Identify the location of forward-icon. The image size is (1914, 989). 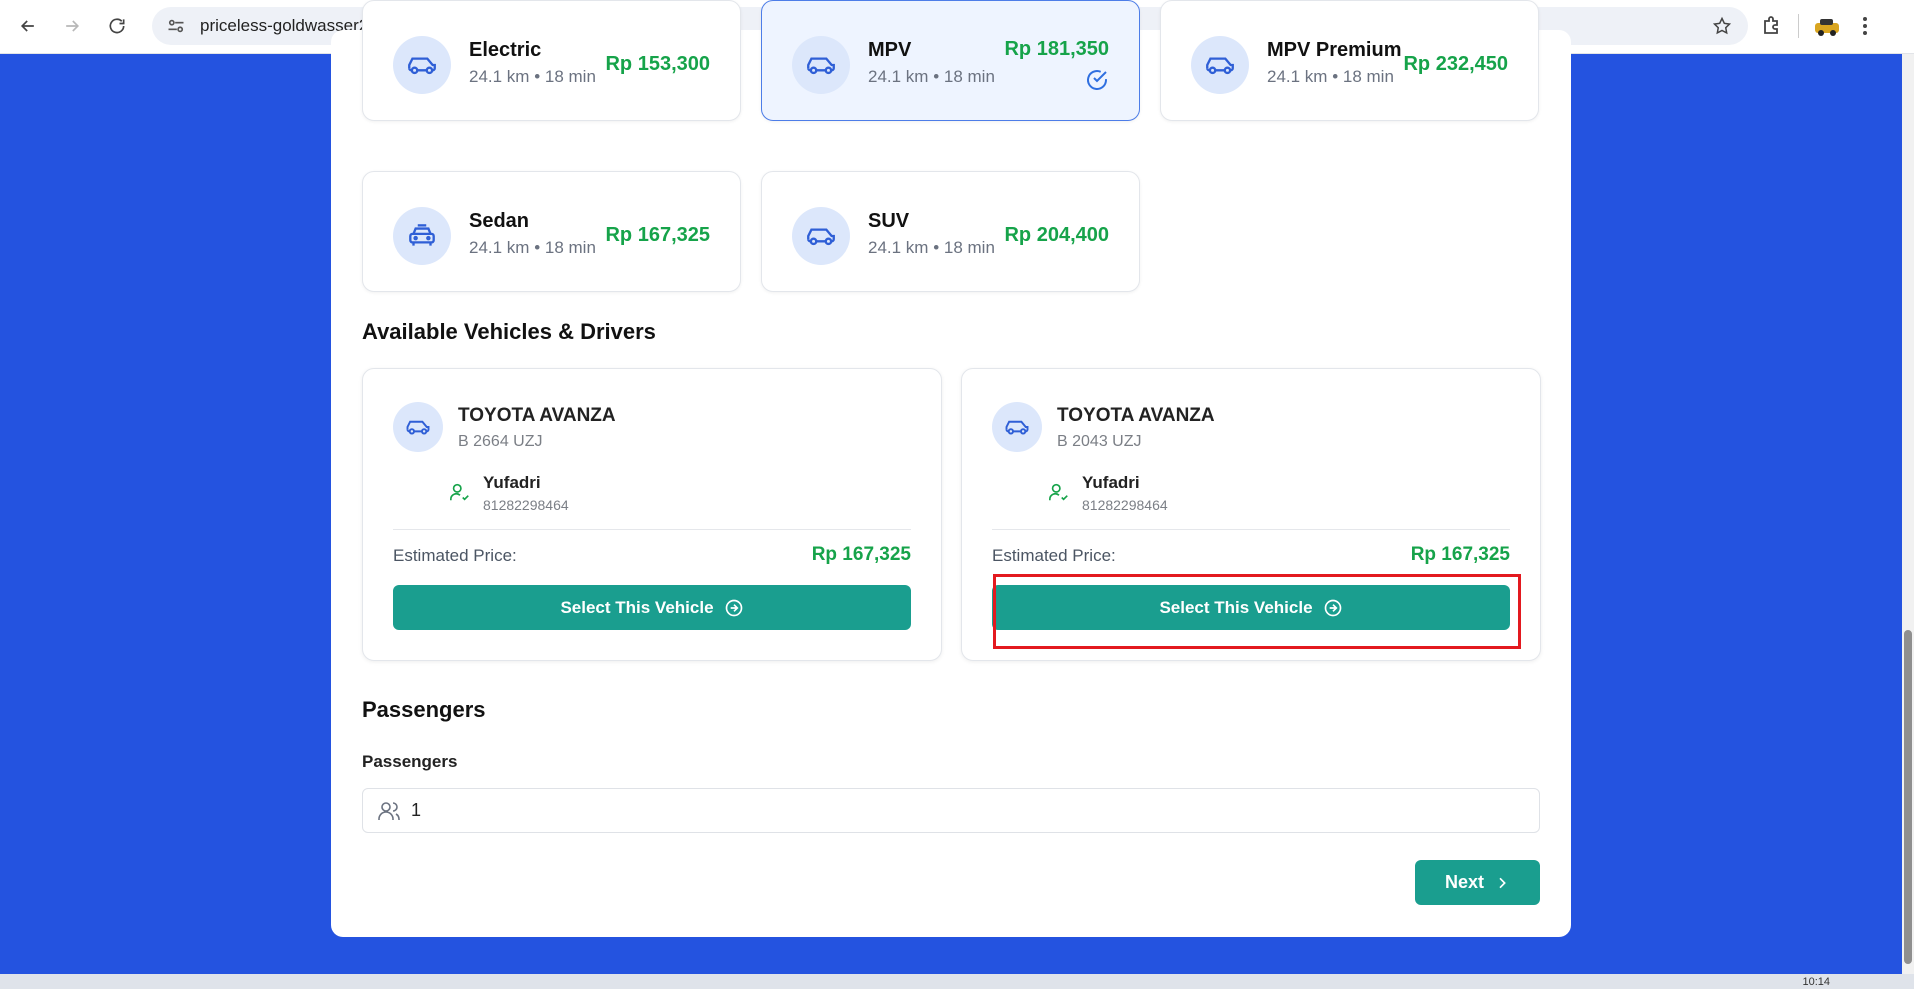
(72, 26).